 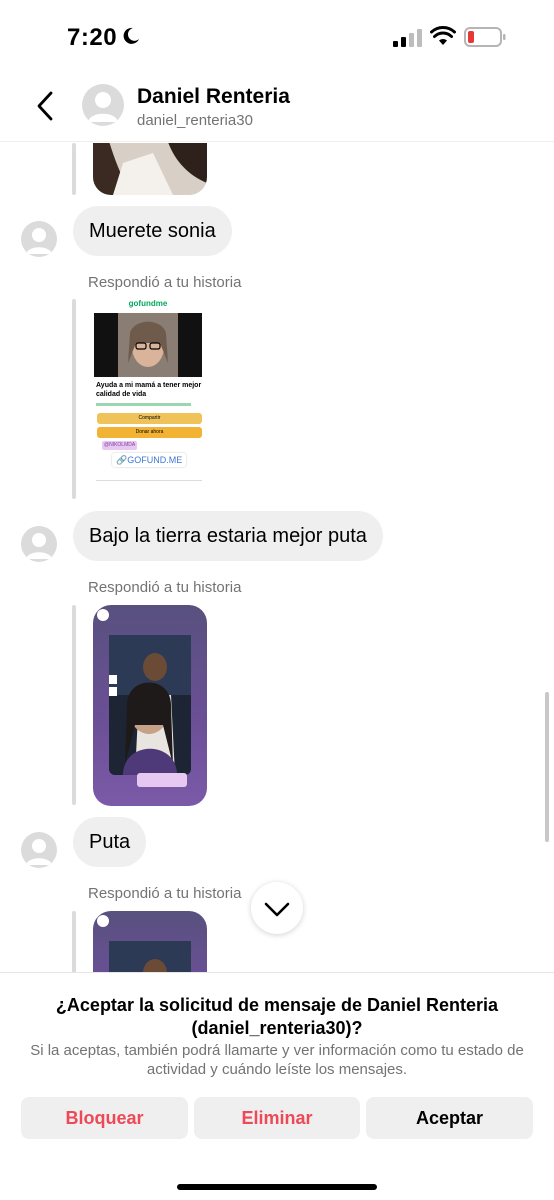 I want to click on block-button: Bloquear, so click(x=104, y=1118).